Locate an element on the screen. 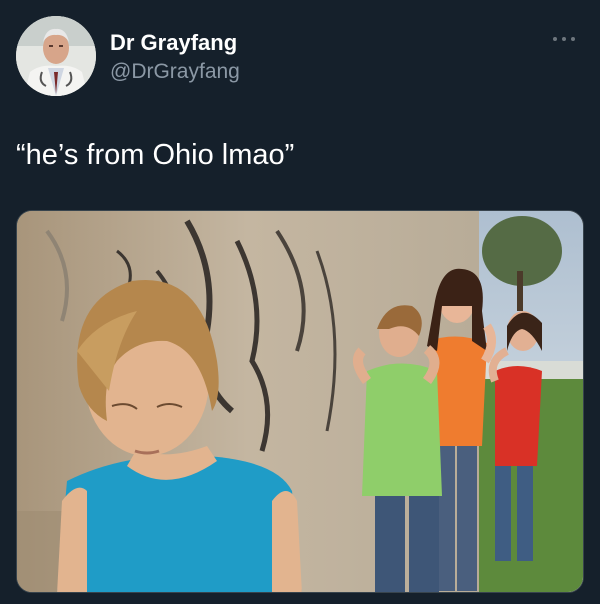 Image resolution: width=600 pixels, height=604 pixels. more-options-button is located at coordinates (564, 39).